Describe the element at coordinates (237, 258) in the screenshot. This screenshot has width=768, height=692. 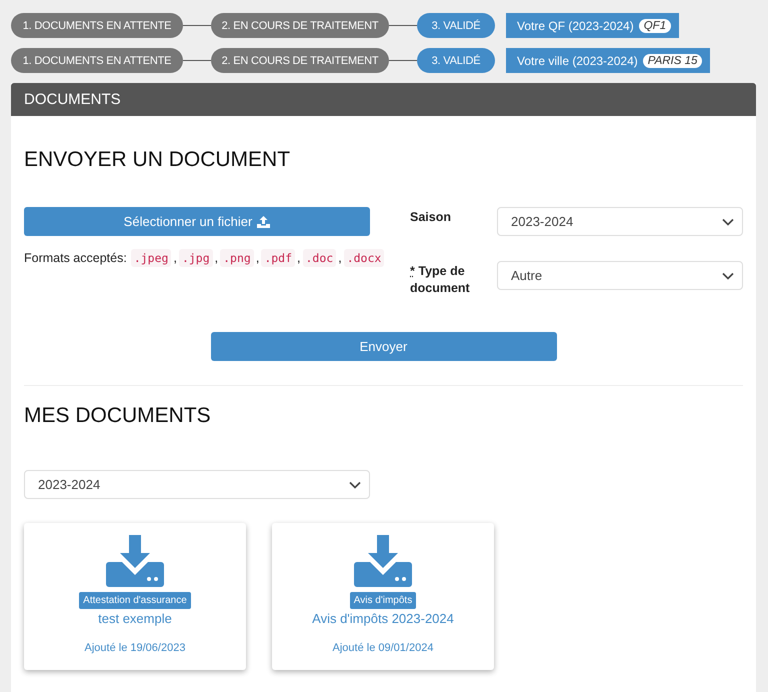
I see `format-code: .png` at that location.